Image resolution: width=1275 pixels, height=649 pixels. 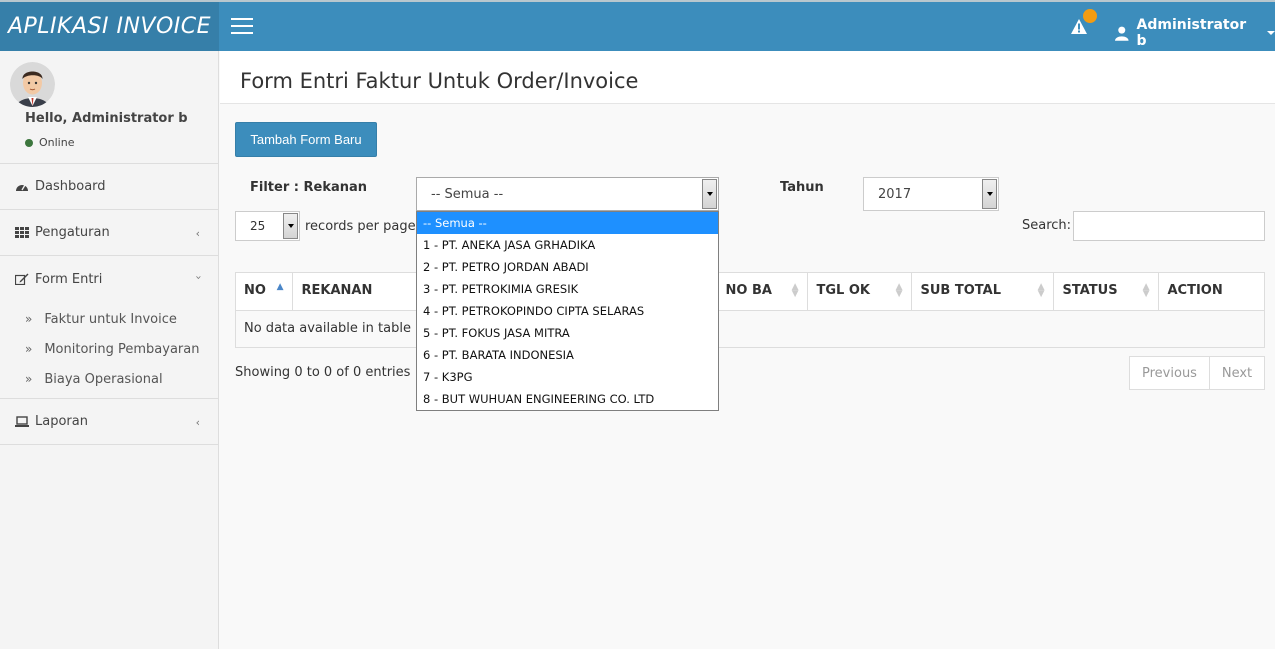 I want to click on pagination: Previous Next, so click(x=1197, y=373).